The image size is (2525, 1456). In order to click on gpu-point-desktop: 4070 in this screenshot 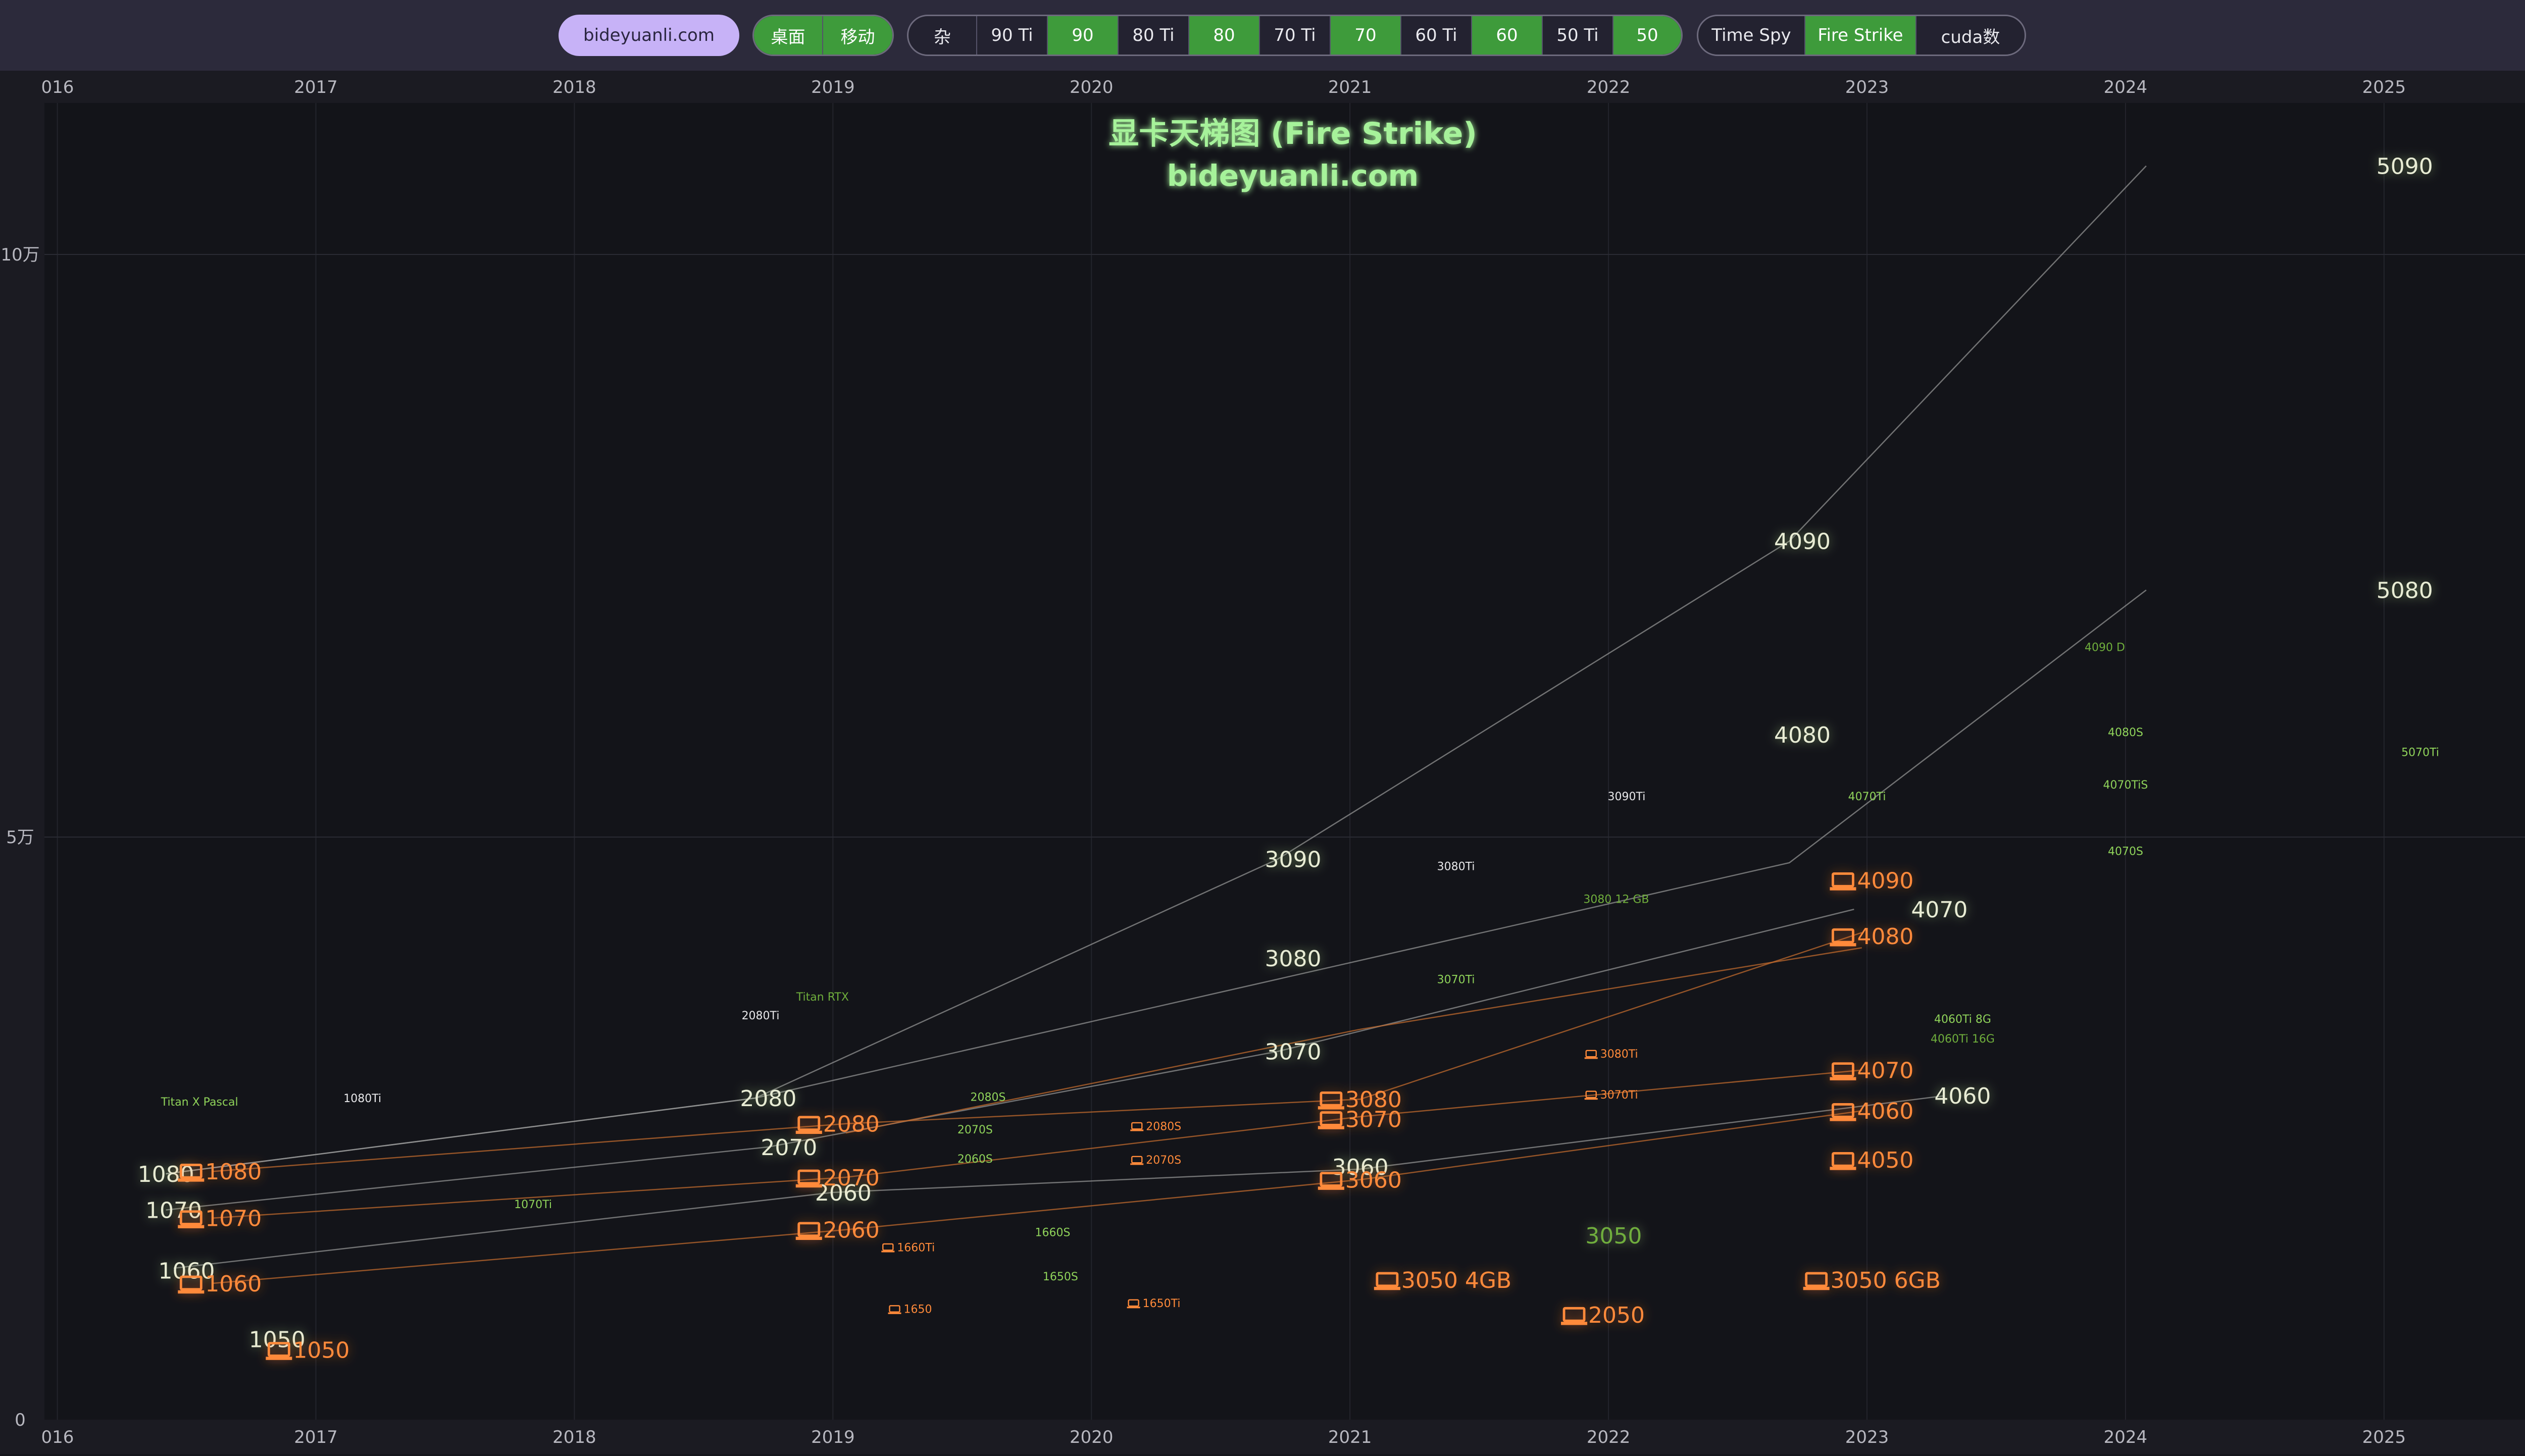, I will do `click(1939, 910)`.